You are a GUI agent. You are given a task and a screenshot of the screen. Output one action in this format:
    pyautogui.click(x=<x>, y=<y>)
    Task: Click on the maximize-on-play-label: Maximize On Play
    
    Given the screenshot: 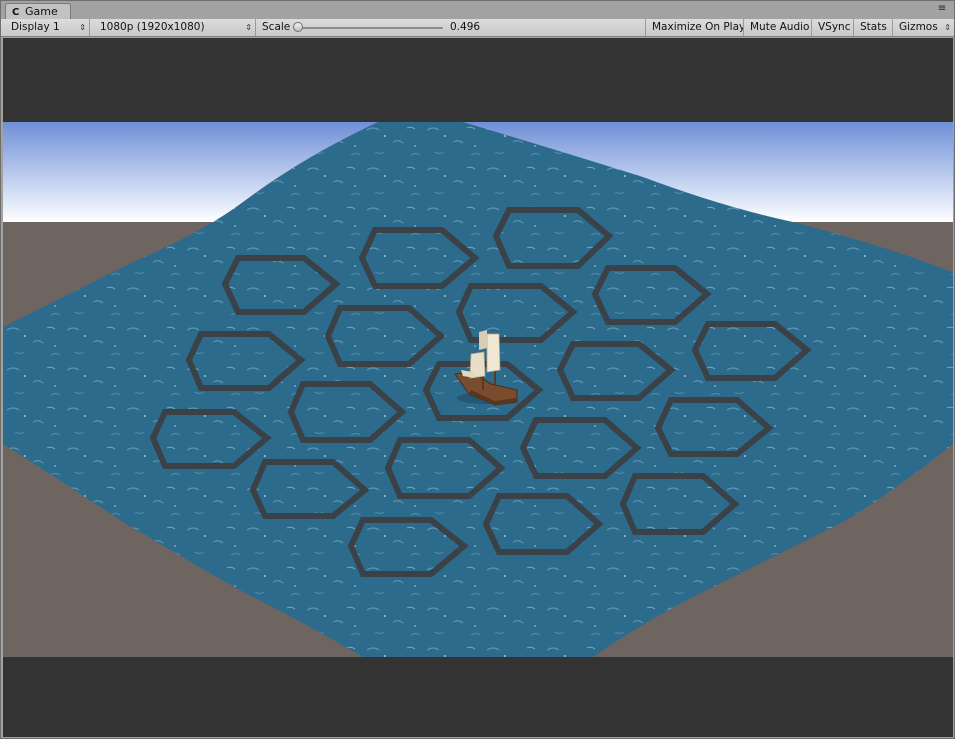 What is the action you would take?
    pyautogui.click(x=698, y=27)
    